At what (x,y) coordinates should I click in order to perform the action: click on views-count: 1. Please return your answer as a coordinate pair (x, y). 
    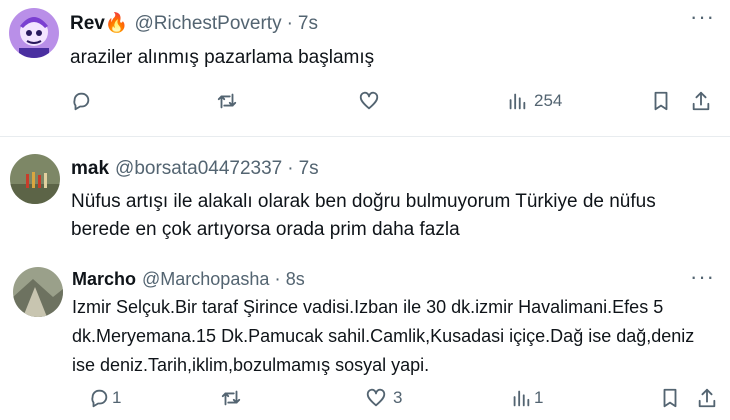
    Looking at the image, I should click on (539, 397).